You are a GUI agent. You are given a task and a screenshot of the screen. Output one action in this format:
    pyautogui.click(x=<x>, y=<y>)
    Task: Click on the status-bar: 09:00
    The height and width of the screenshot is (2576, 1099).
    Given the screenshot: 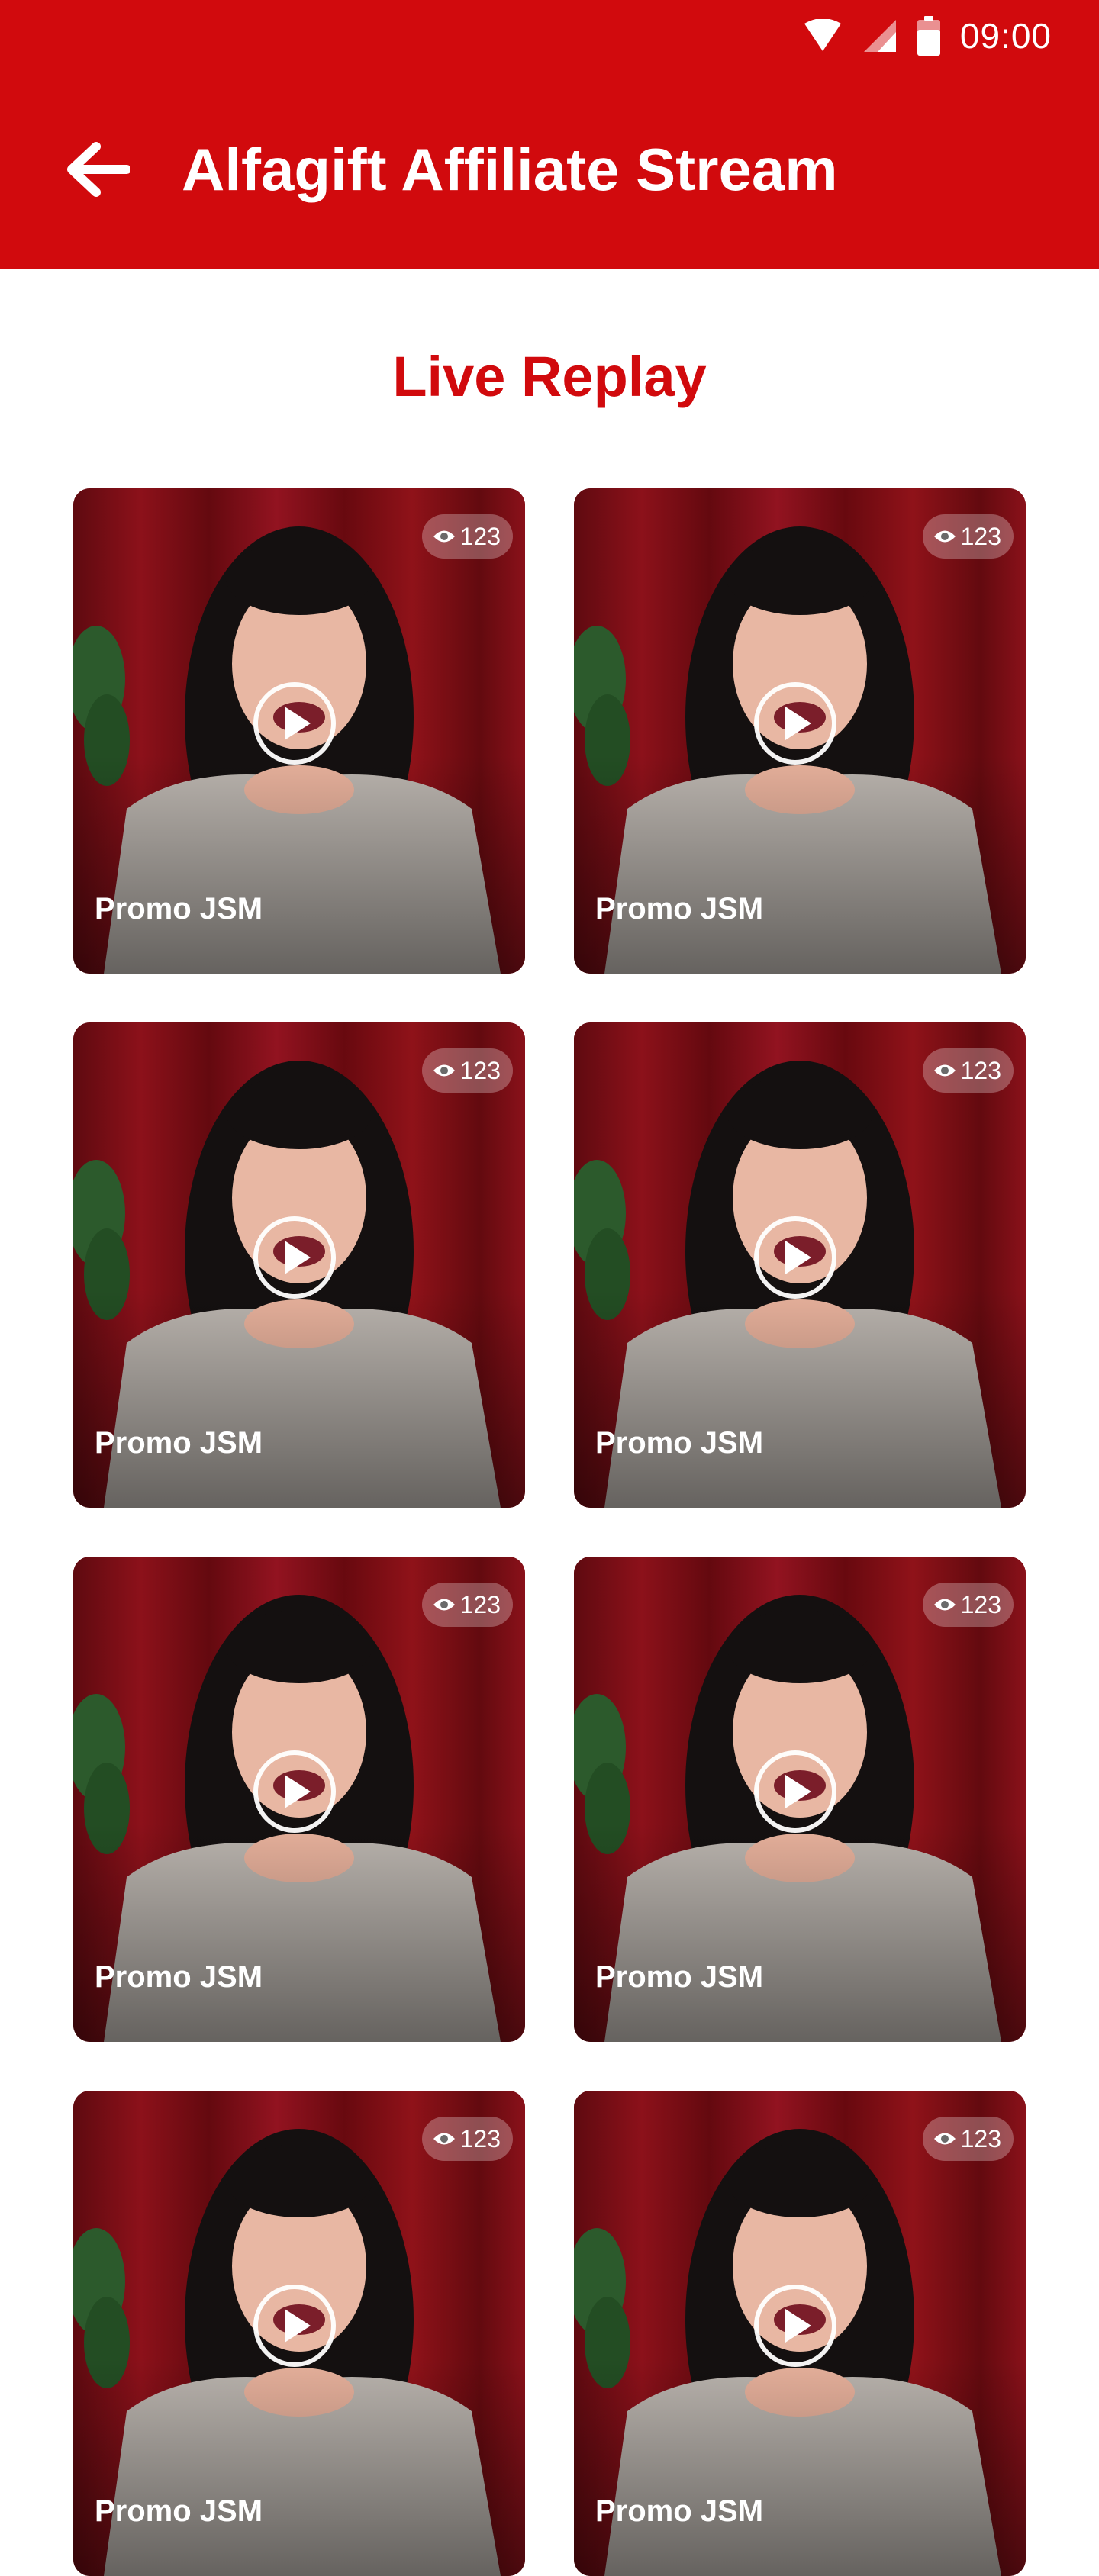 What is the action you would take?
    pyautogui.click(x=927, y=36)
    